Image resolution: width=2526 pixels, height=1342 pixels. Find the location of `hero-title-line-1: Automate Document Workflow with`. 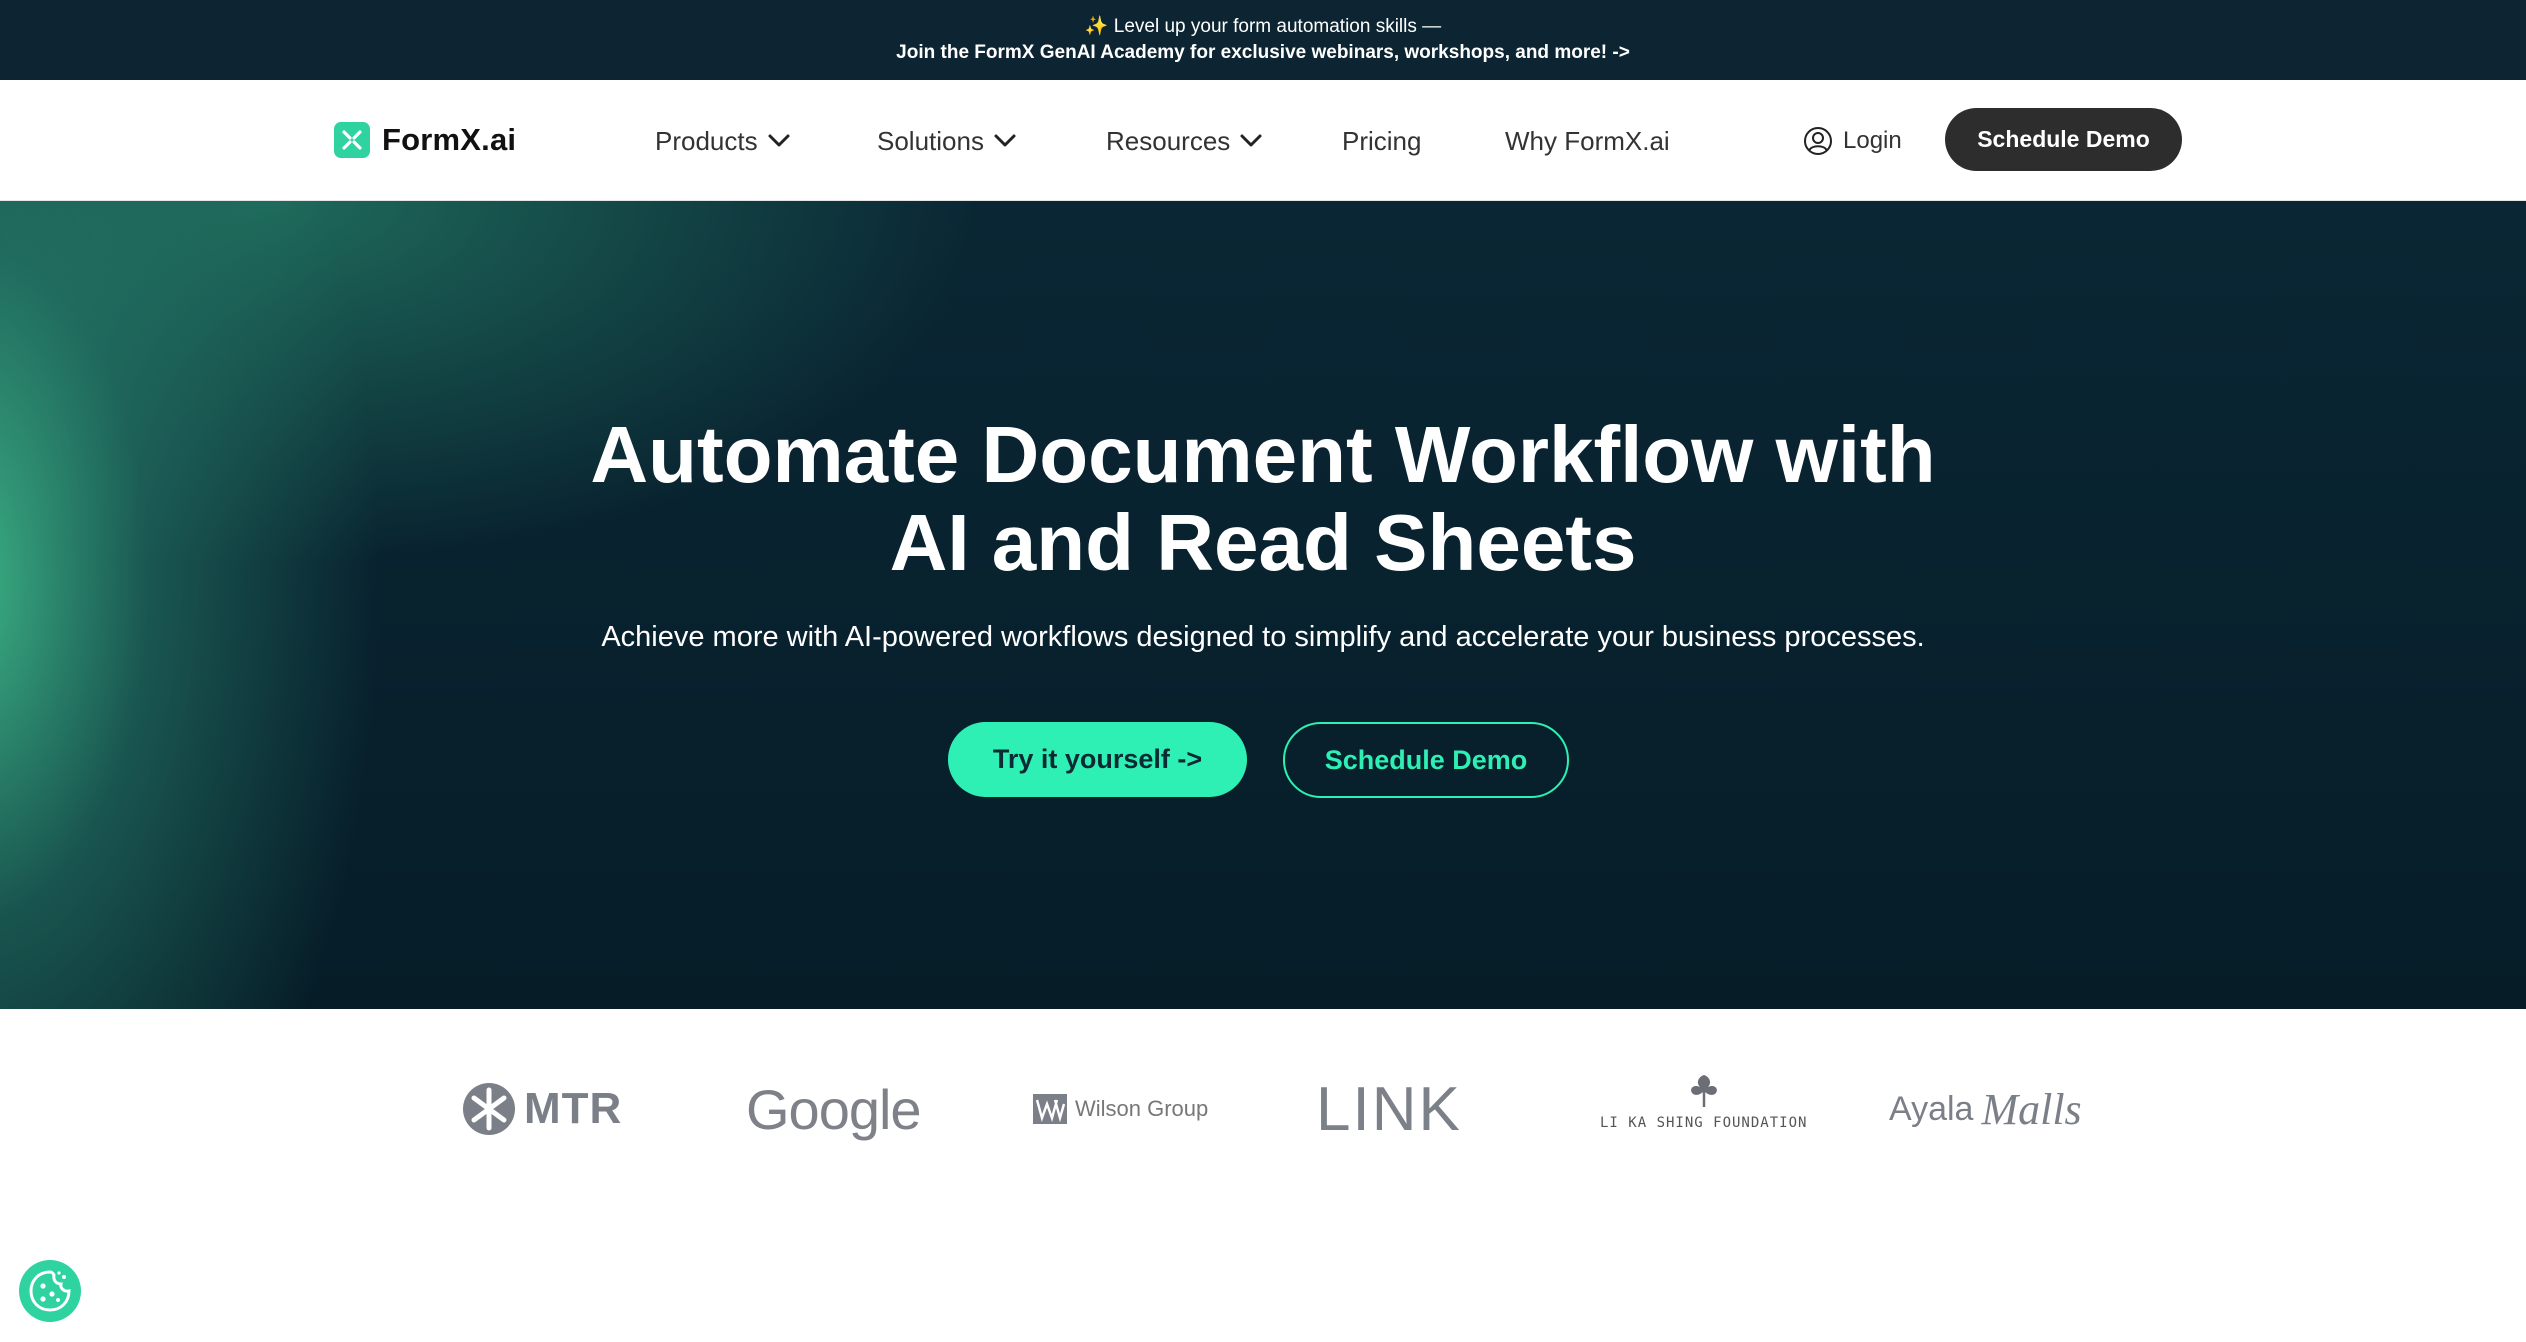

hero-title-line-1: Automate Document Workflow with is located at coordinates (1263, 454).